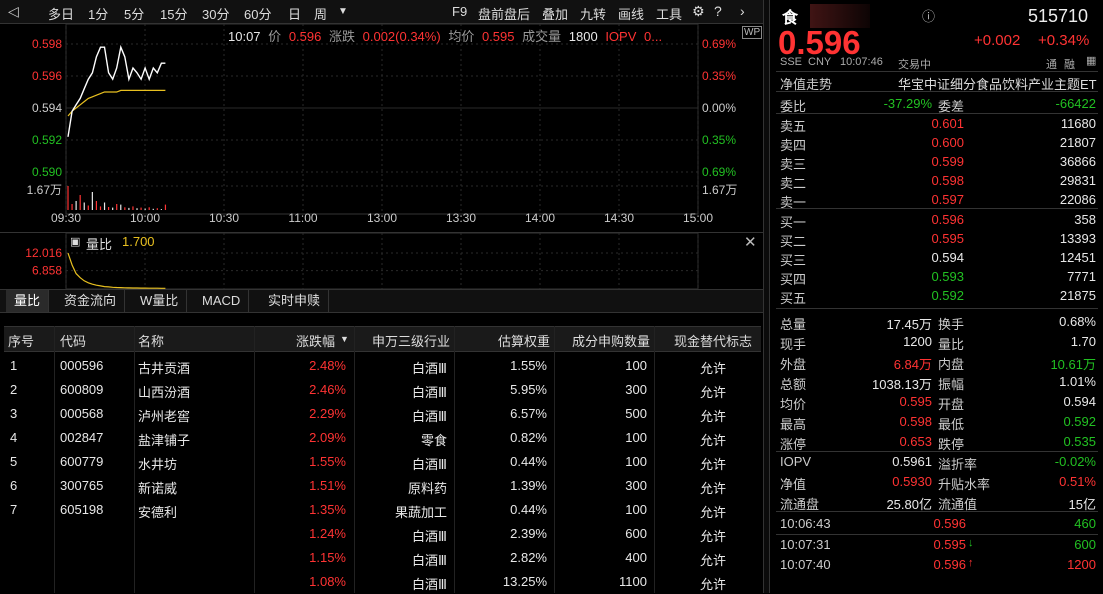 Image resolution: width=1103 pixels, height=594 pixels. I want to click on col-code: 代码, so click(73, 340).